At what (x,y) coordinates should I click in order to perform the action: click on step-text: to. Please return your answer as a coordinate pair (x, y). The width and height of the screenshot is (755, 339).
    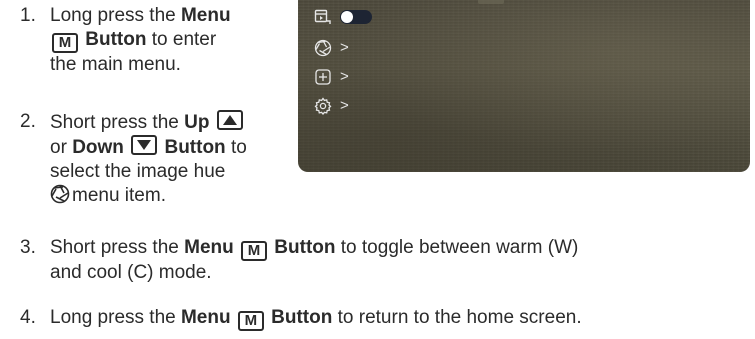
    Looking at the image, I should click on (238, 147).